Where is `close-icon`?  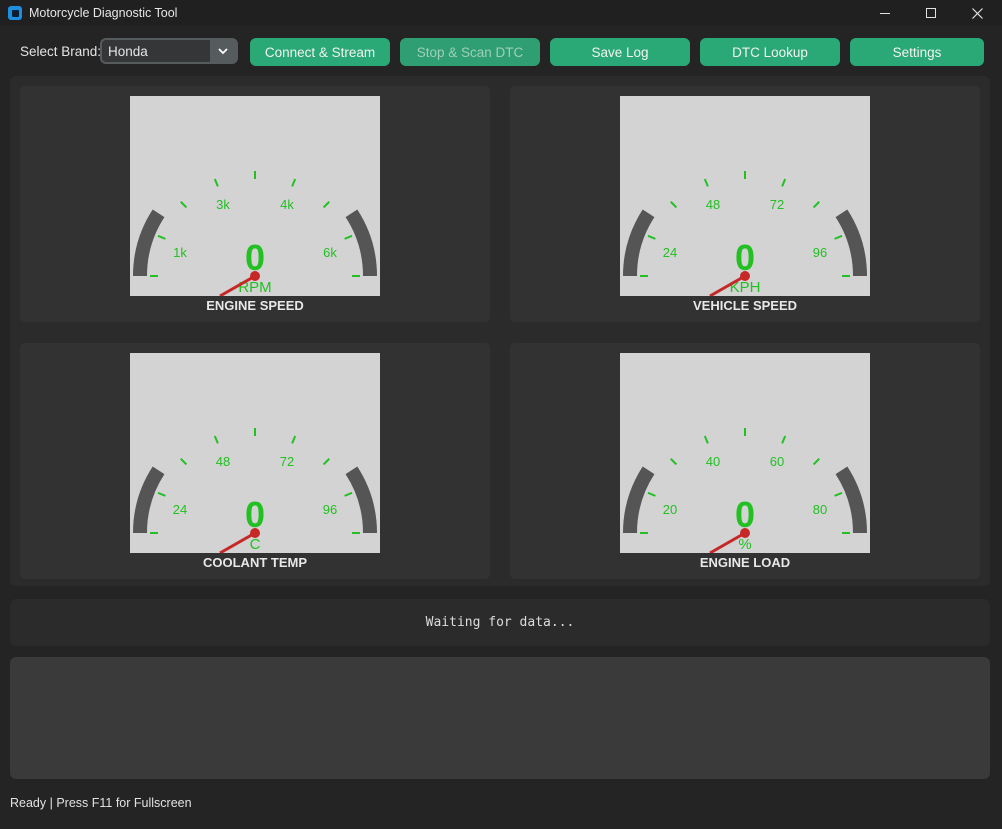
close-icon is located at coordinates (977, 13).